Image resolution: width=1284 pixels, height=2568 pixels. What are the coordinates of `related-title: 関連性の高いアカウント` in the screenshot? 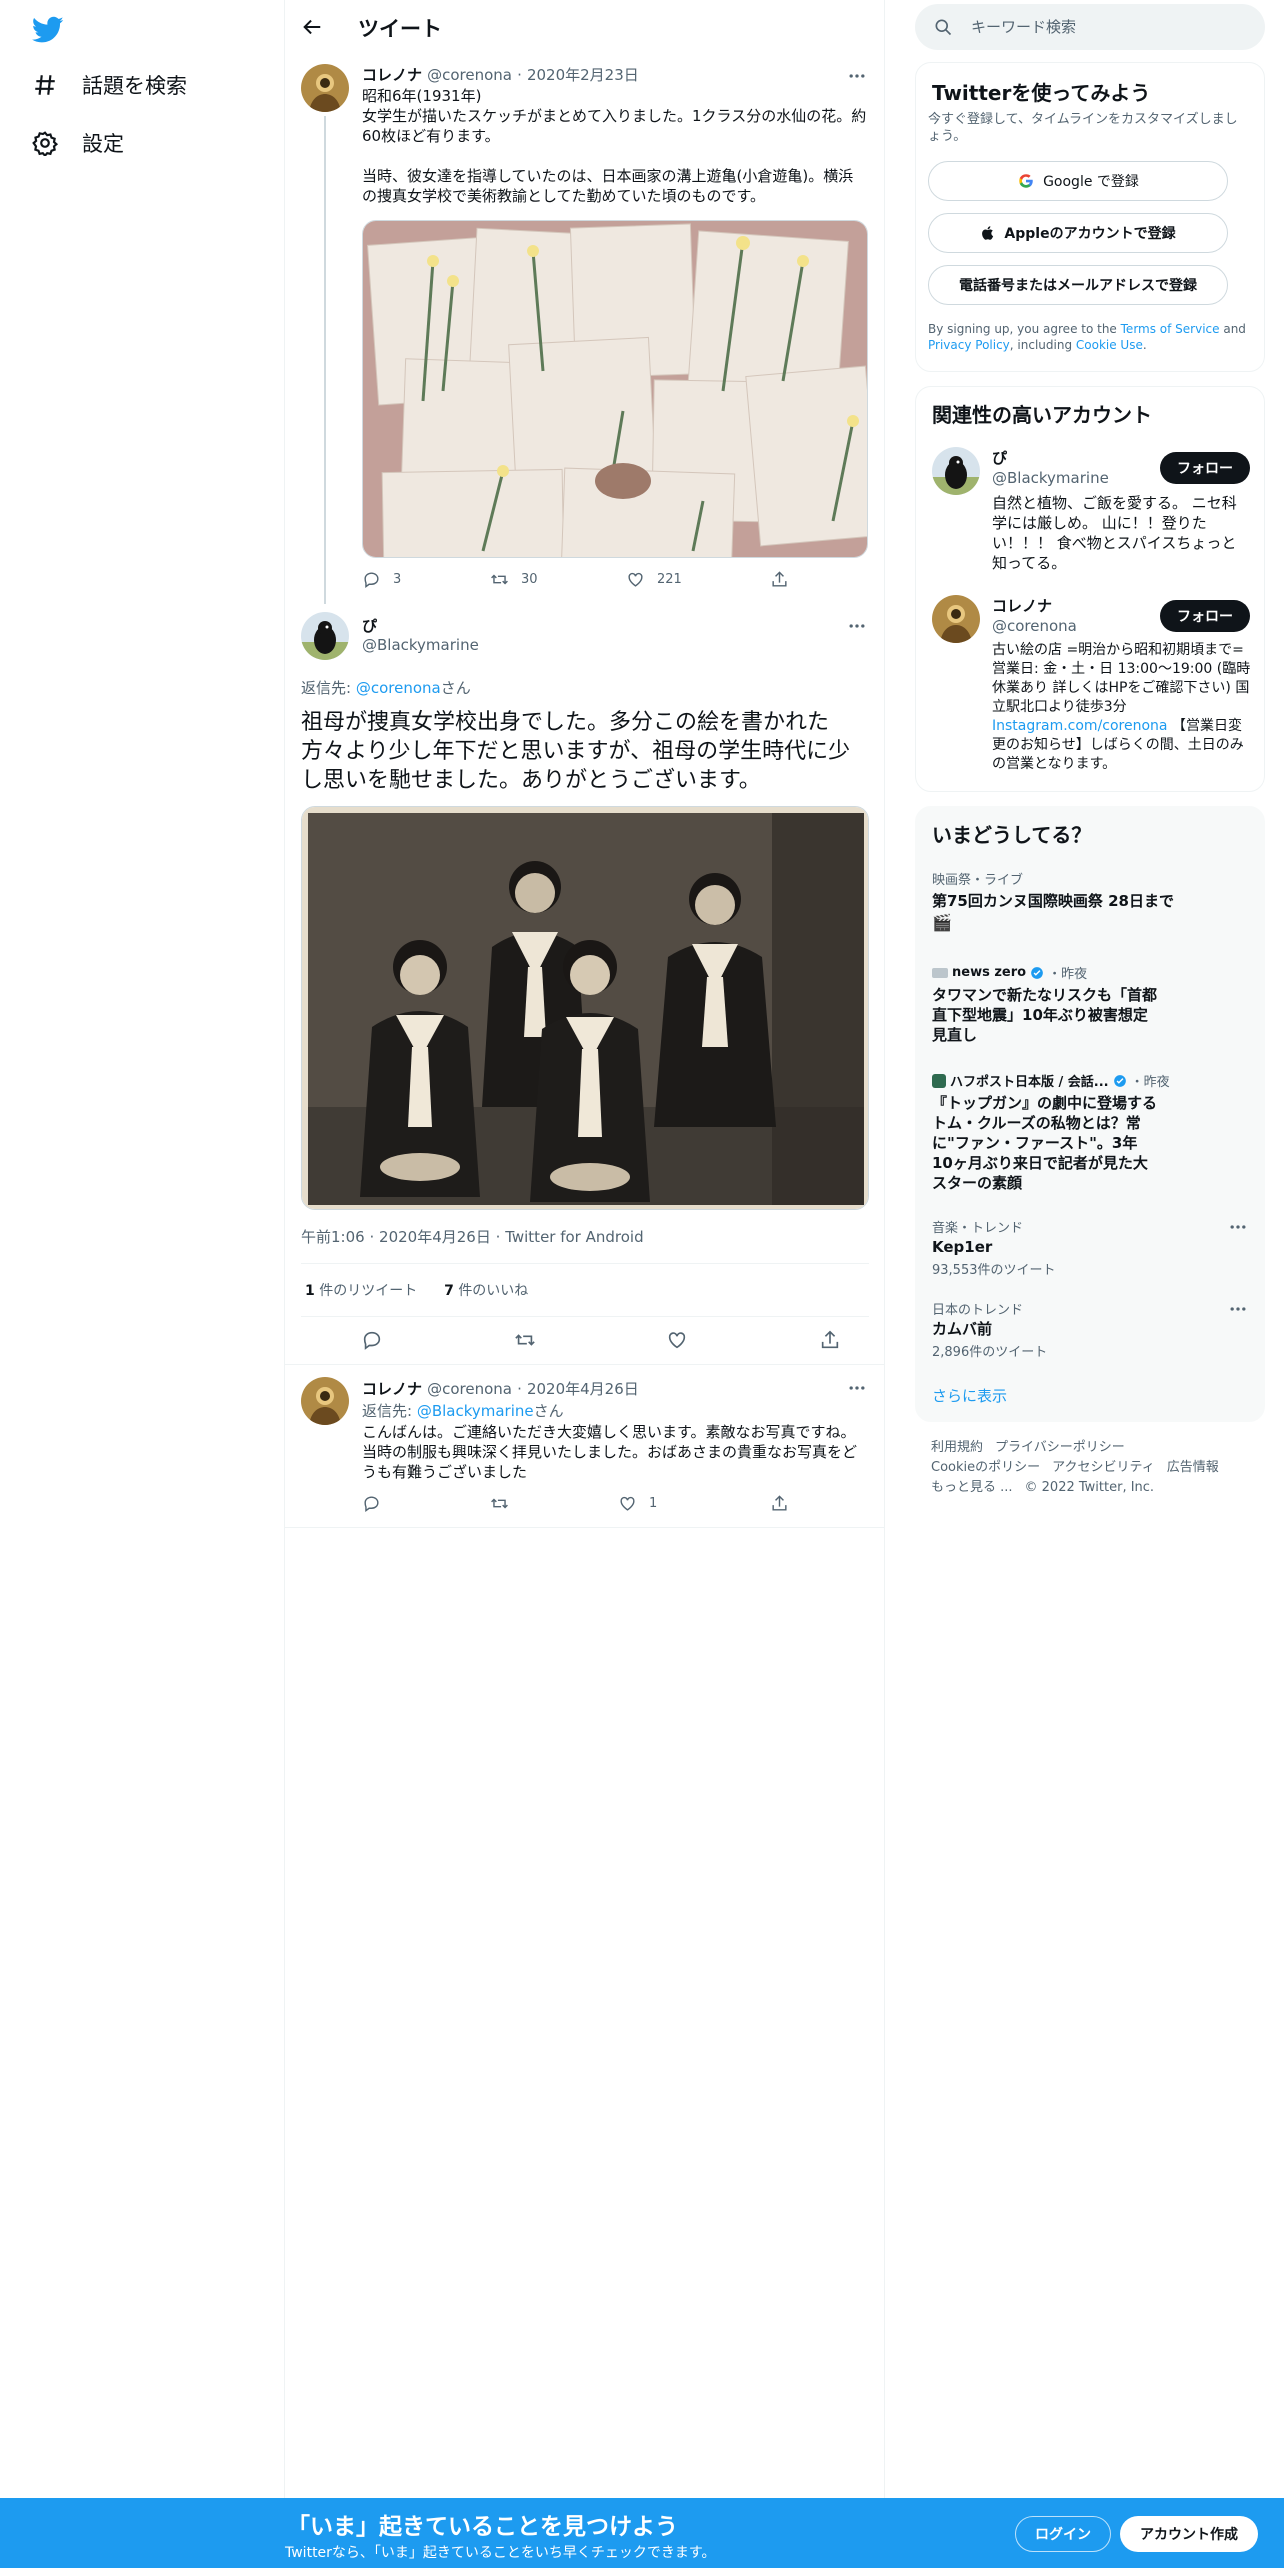 It's located at (1042, 415).